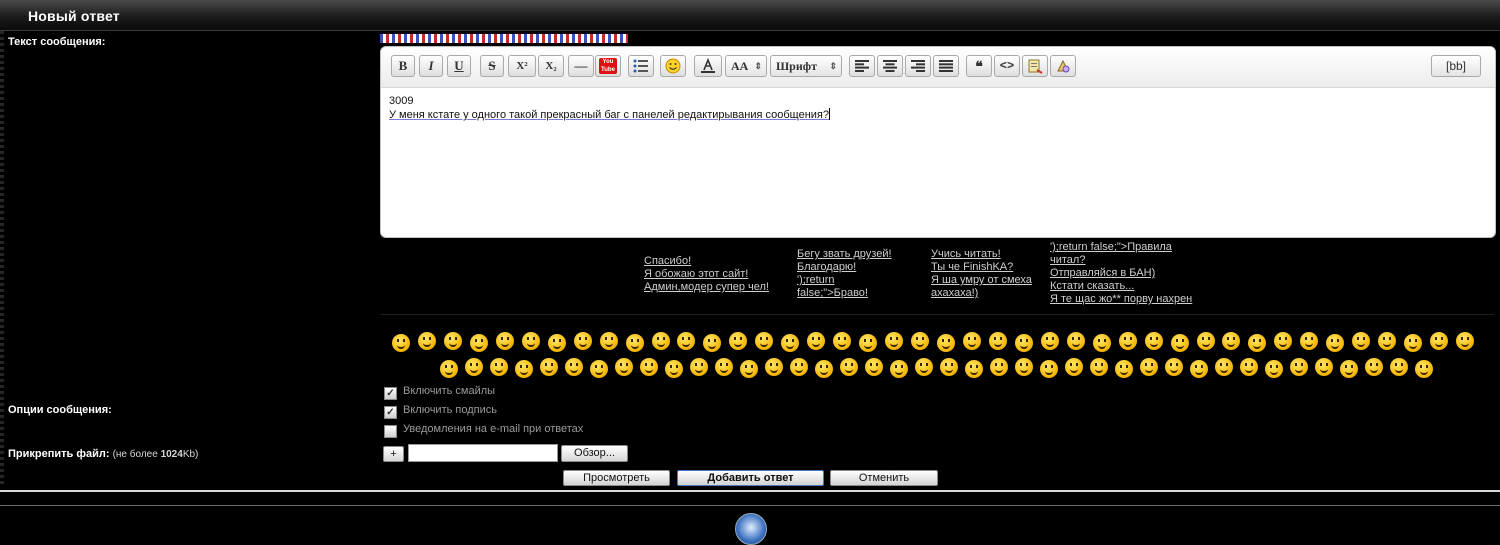 This screenshot has height=545, width=1500. I want to click on quick-phrase-link: false;">Браво!, so click(844, 293).